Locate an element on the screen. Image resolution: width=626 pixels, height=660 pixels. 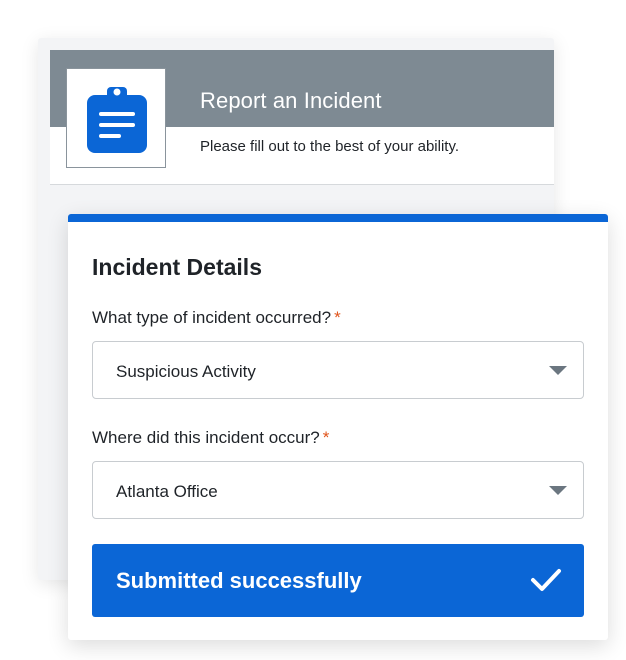
incident-type-value: Suspicious Activity is located at coordinates (186, 371).